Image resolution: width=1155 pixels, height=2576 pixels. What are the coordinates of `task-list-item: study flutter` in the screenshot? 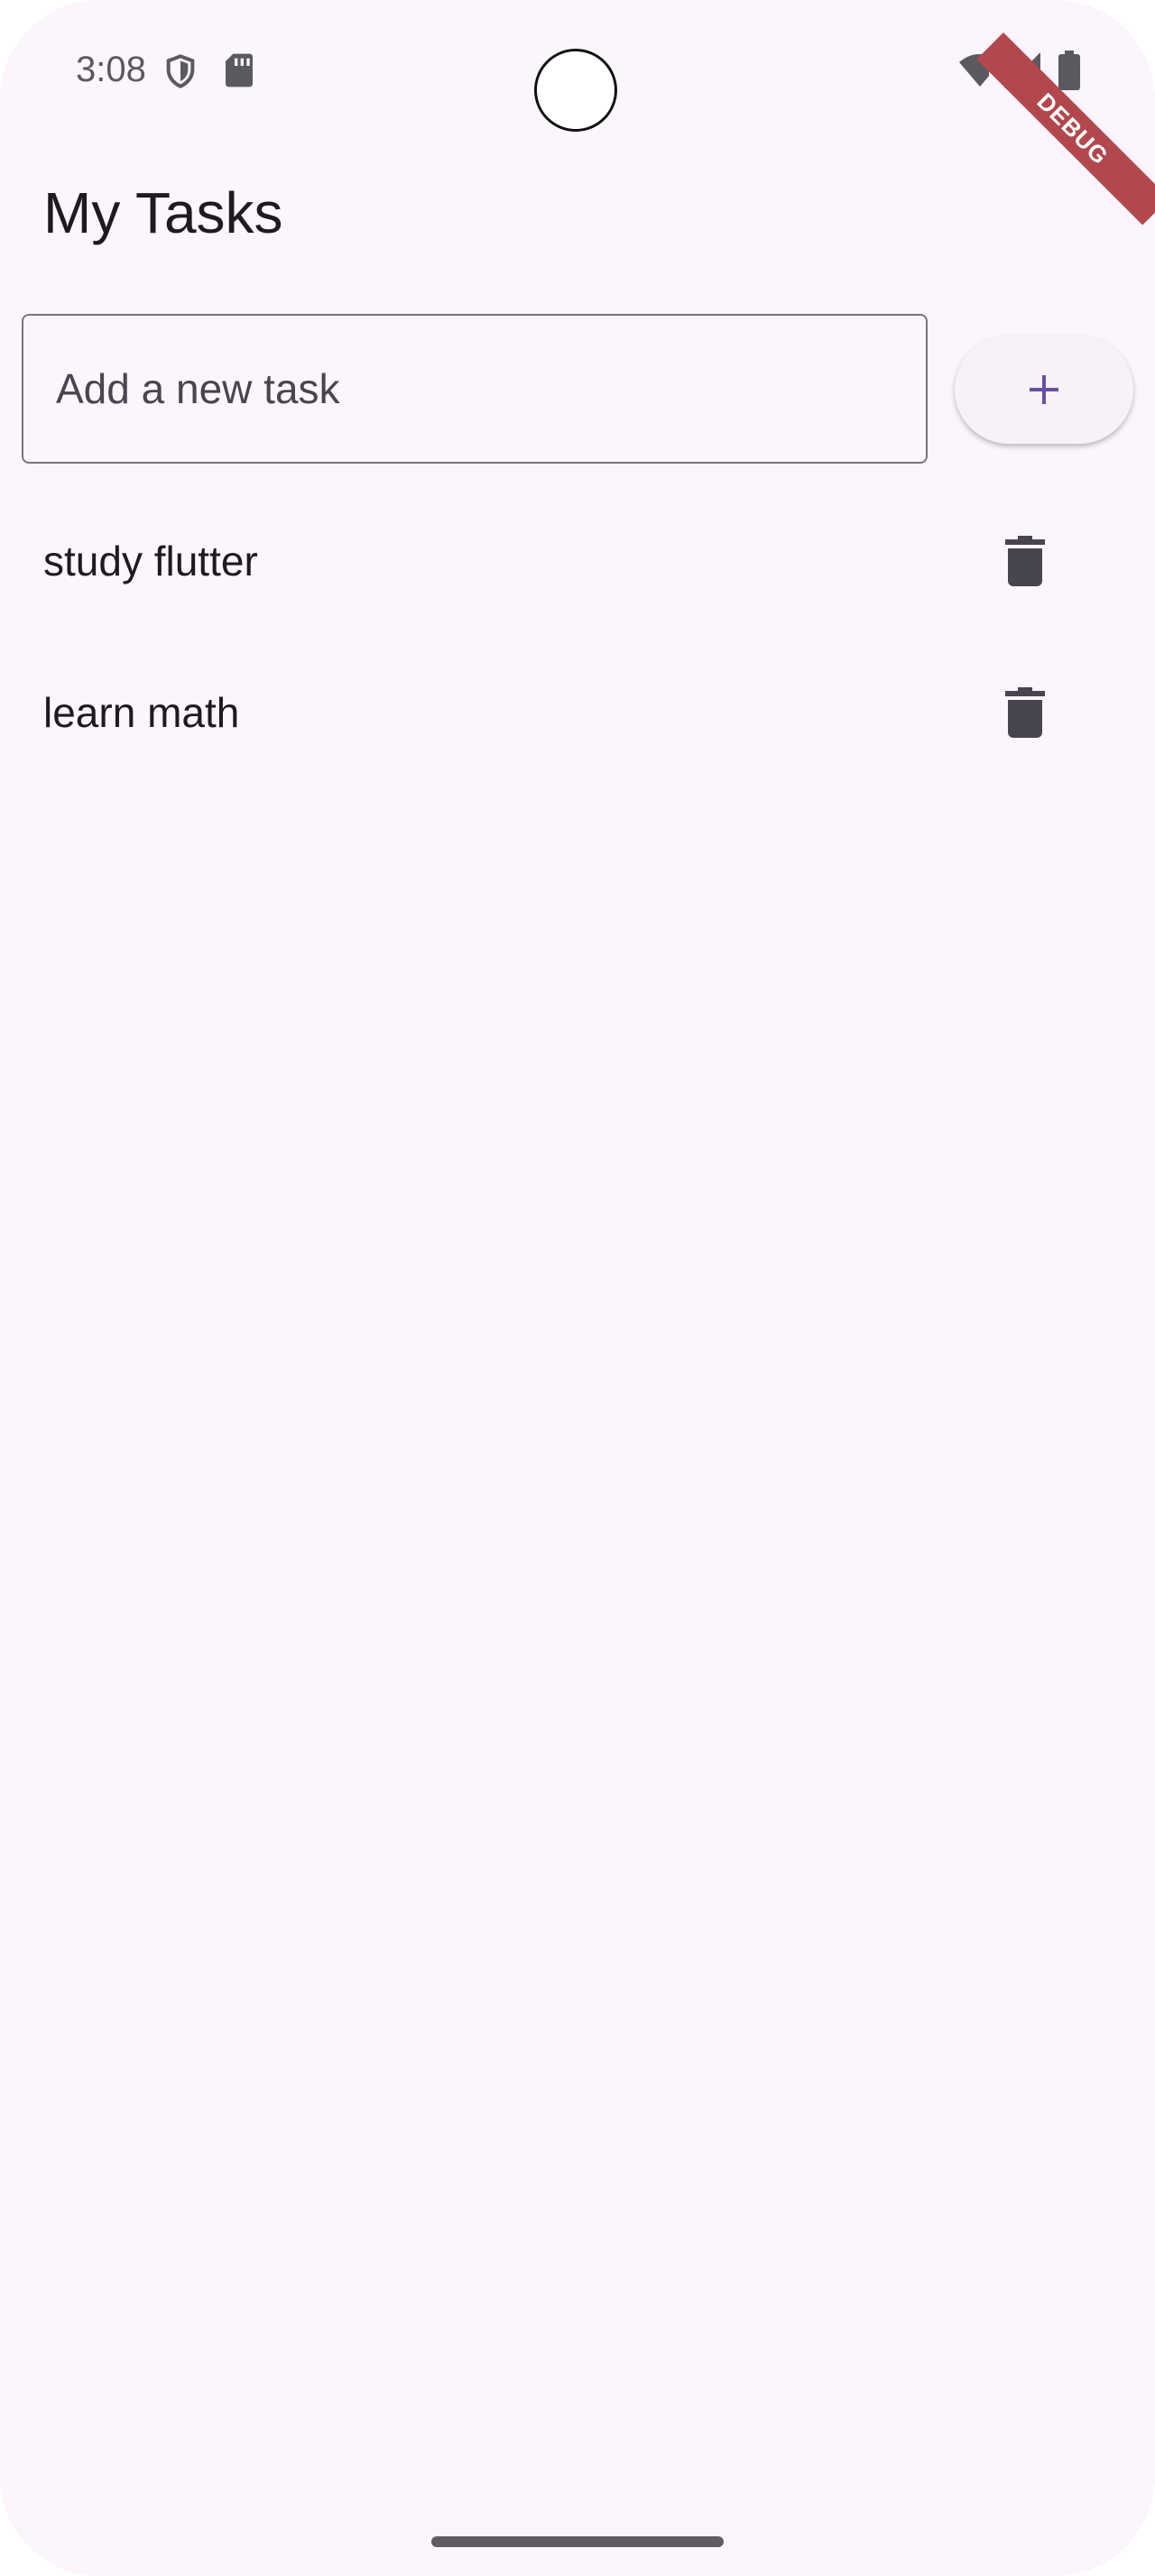 It's located at (577, 563).